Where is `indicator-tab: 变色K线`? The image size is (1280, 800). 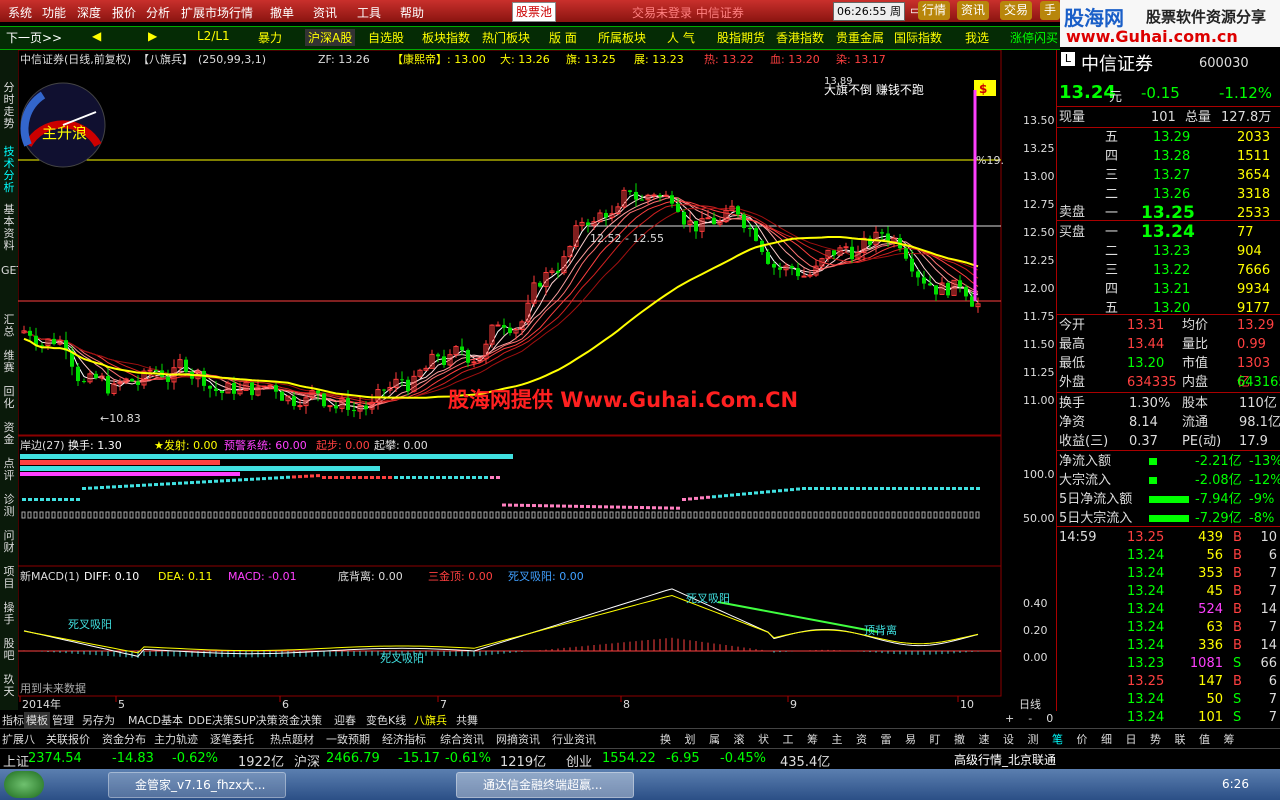
indicator-tab: 变色K线 is located at coordinates (386, 720).